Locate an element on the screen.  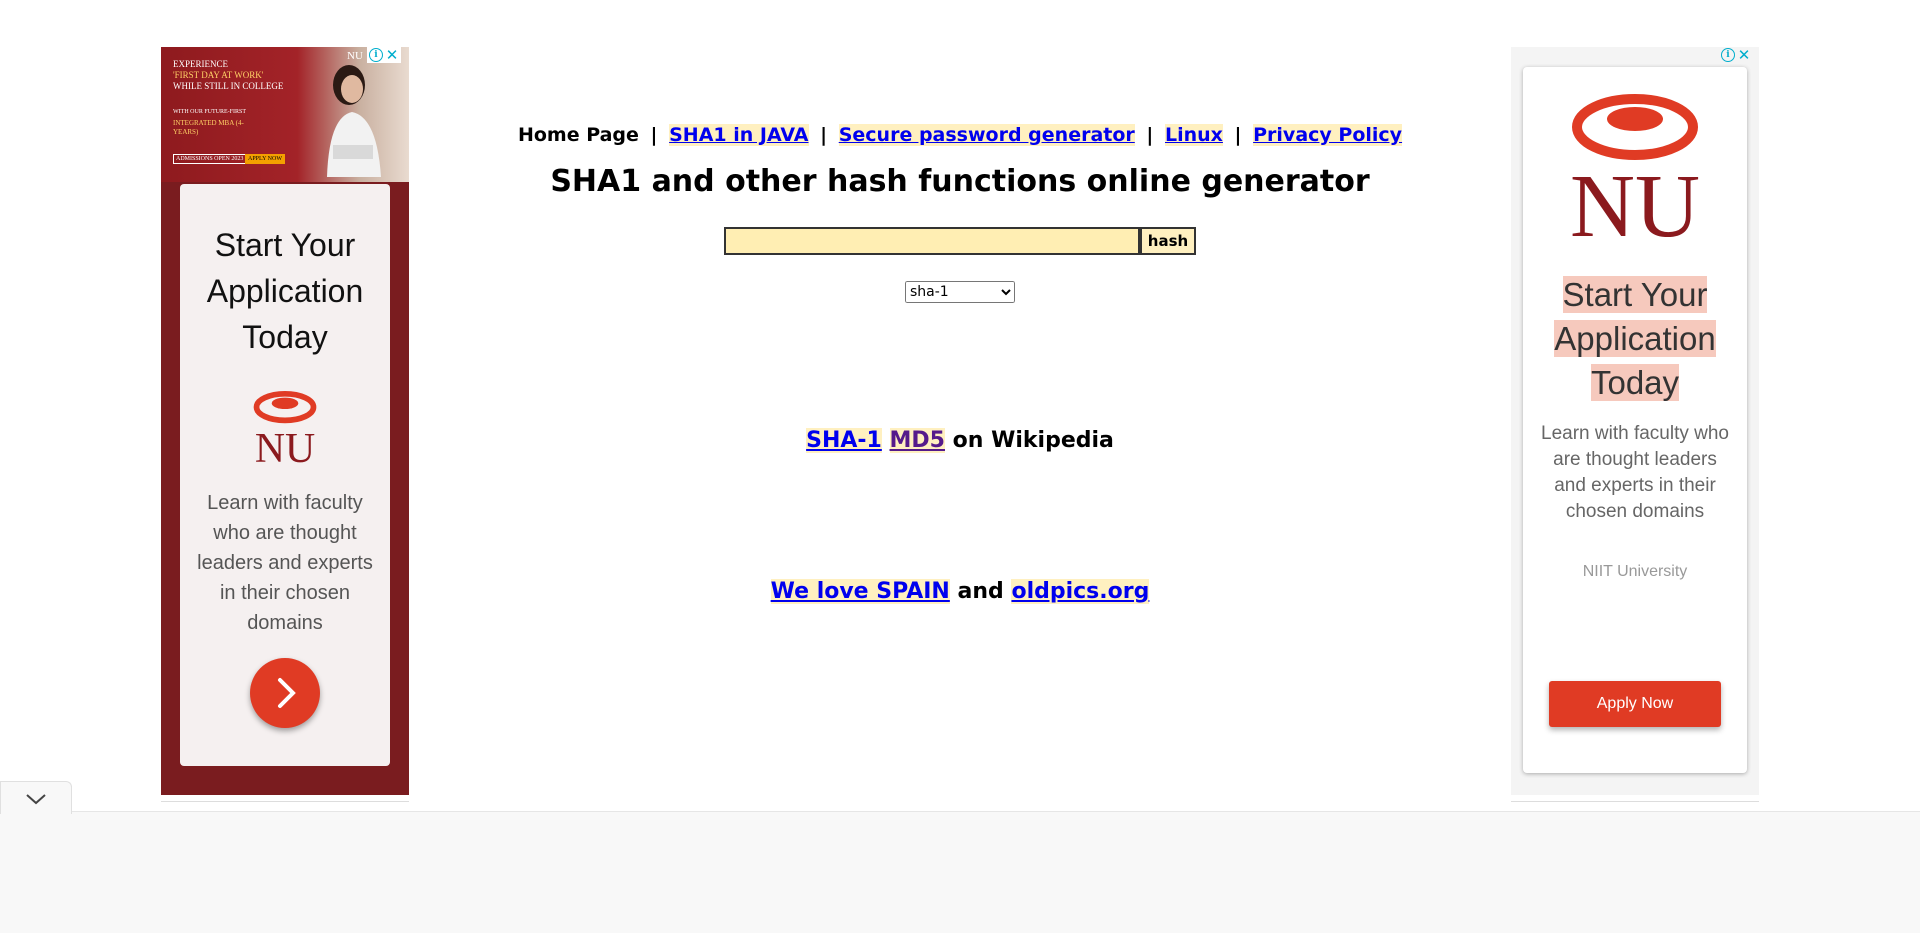
apply-now-button: Apply Now is located at coordinates (1635, 704).